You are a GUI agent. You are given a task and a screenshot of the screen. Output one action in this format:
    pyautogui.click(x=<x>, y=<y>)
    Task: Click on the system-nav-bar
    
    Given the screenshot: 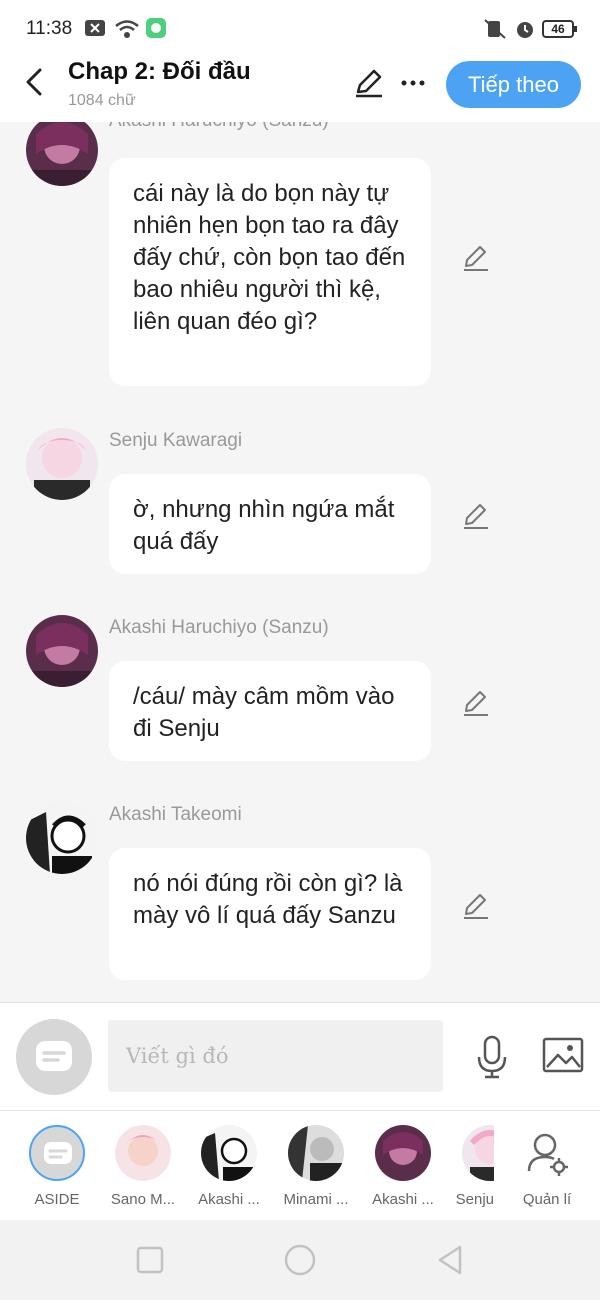 What is the action you would take?
    pyautogui.click(x=300, y=1260)
    